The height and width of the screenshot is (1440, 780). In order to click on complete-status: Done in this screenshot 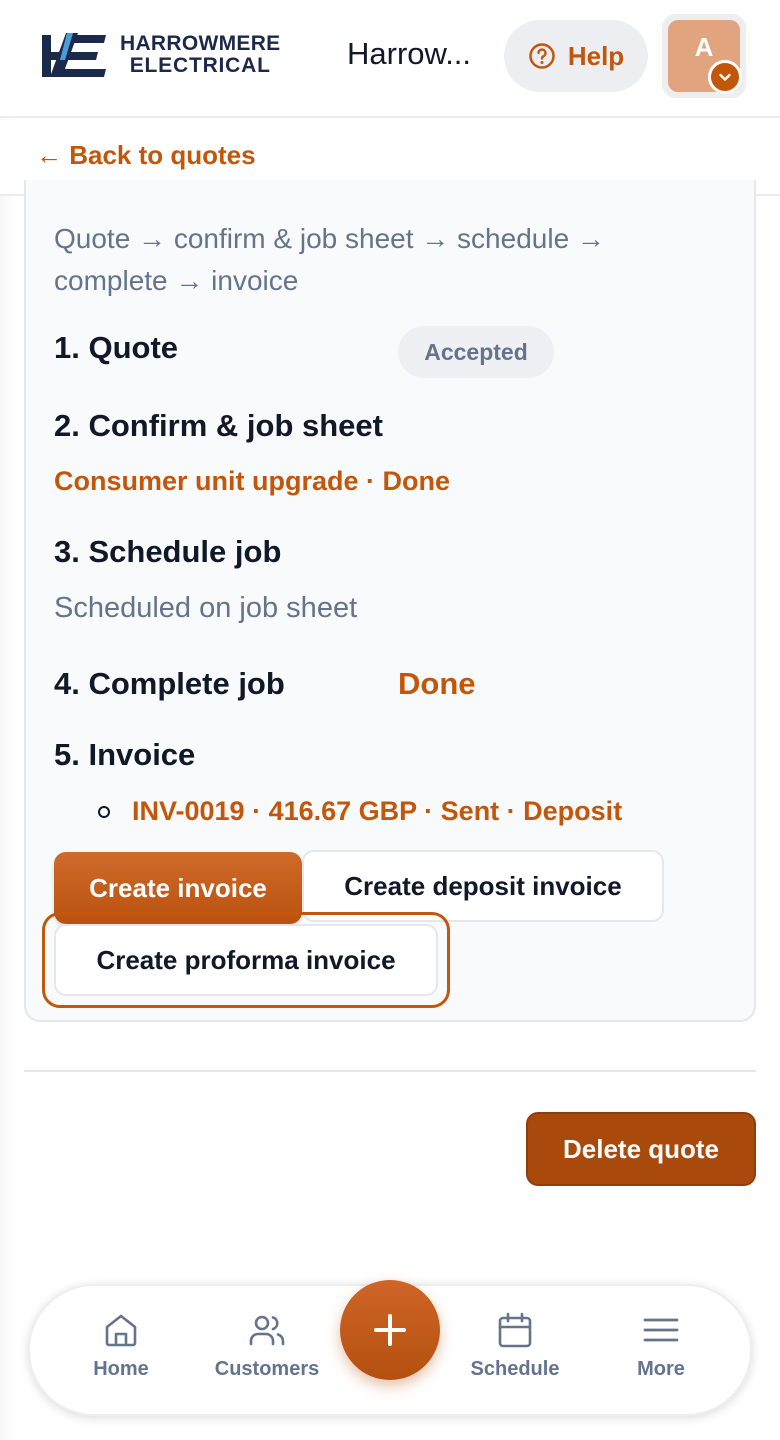, I will do `click(437, 683)`.